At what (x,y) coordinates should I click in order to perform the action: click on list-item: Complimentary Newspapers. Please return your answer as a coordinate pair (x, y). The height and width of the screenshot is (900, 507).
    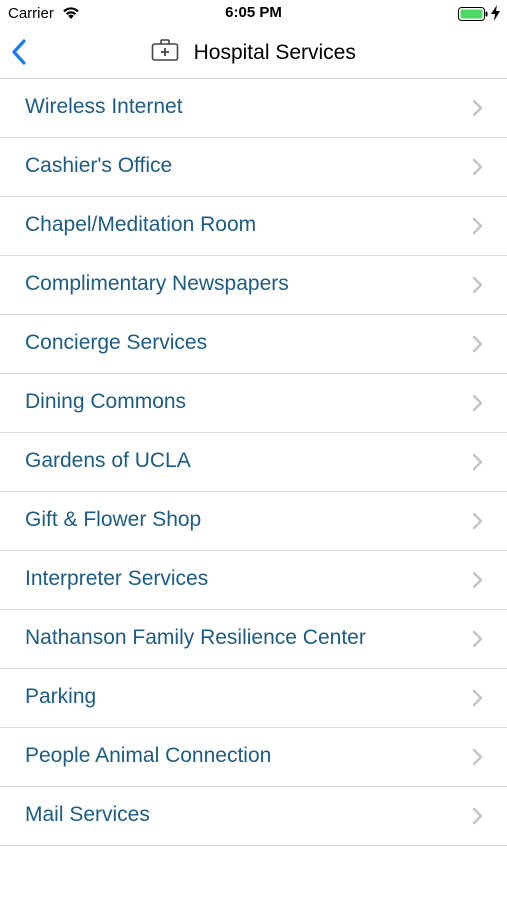
    Looking at the image, I should click on (253, 285).